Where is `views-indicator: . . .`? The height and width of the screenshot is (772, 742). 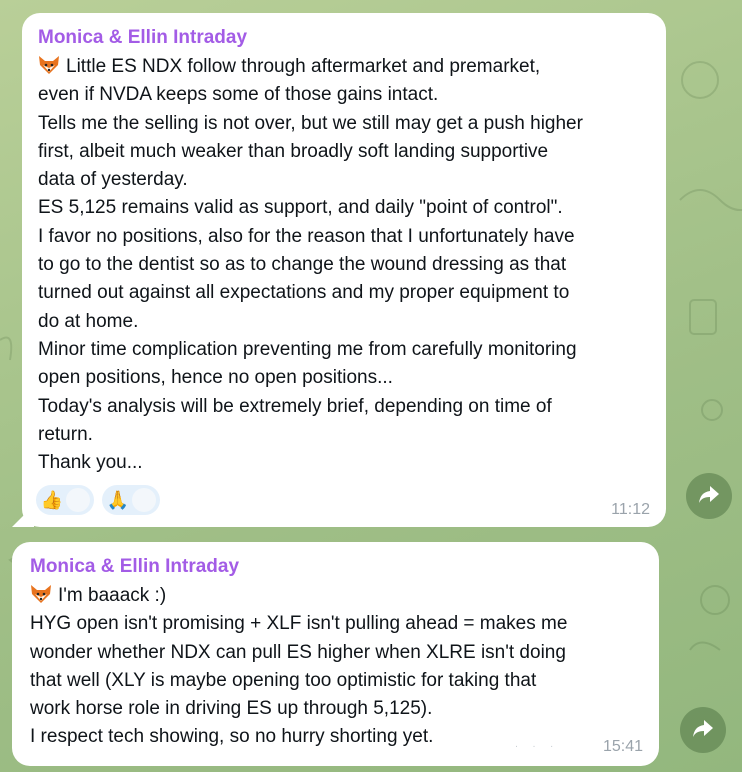 views-indicator: . . . is located at coordinates (537, 744).